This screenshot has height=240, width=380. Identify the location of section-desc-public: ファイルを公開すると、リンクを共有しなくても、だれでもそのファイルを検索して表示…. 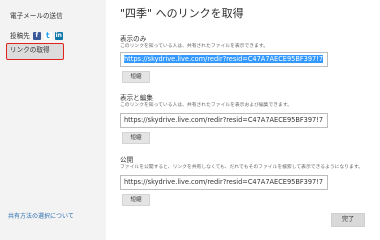
(241, 167).